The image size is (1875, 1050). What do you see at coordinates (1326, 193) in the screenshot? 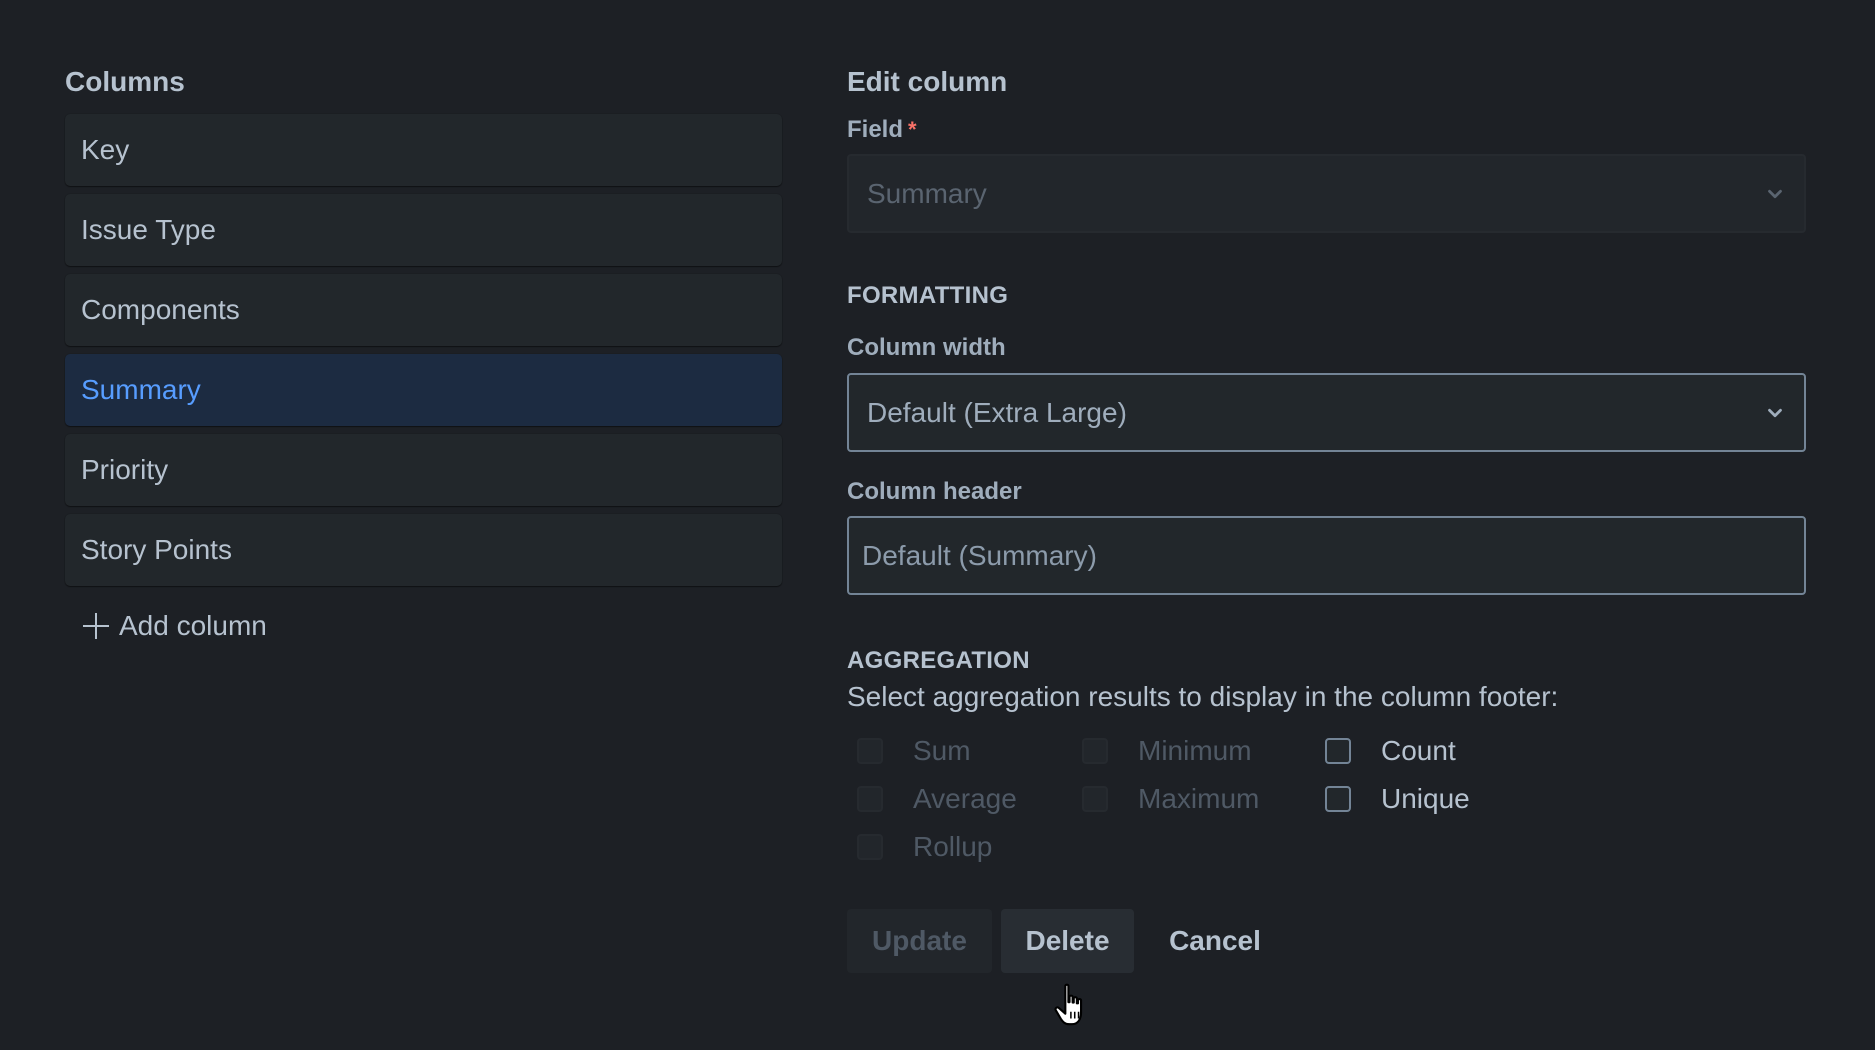
I see `field-select: Summary` at bounding box center [1326, 193].